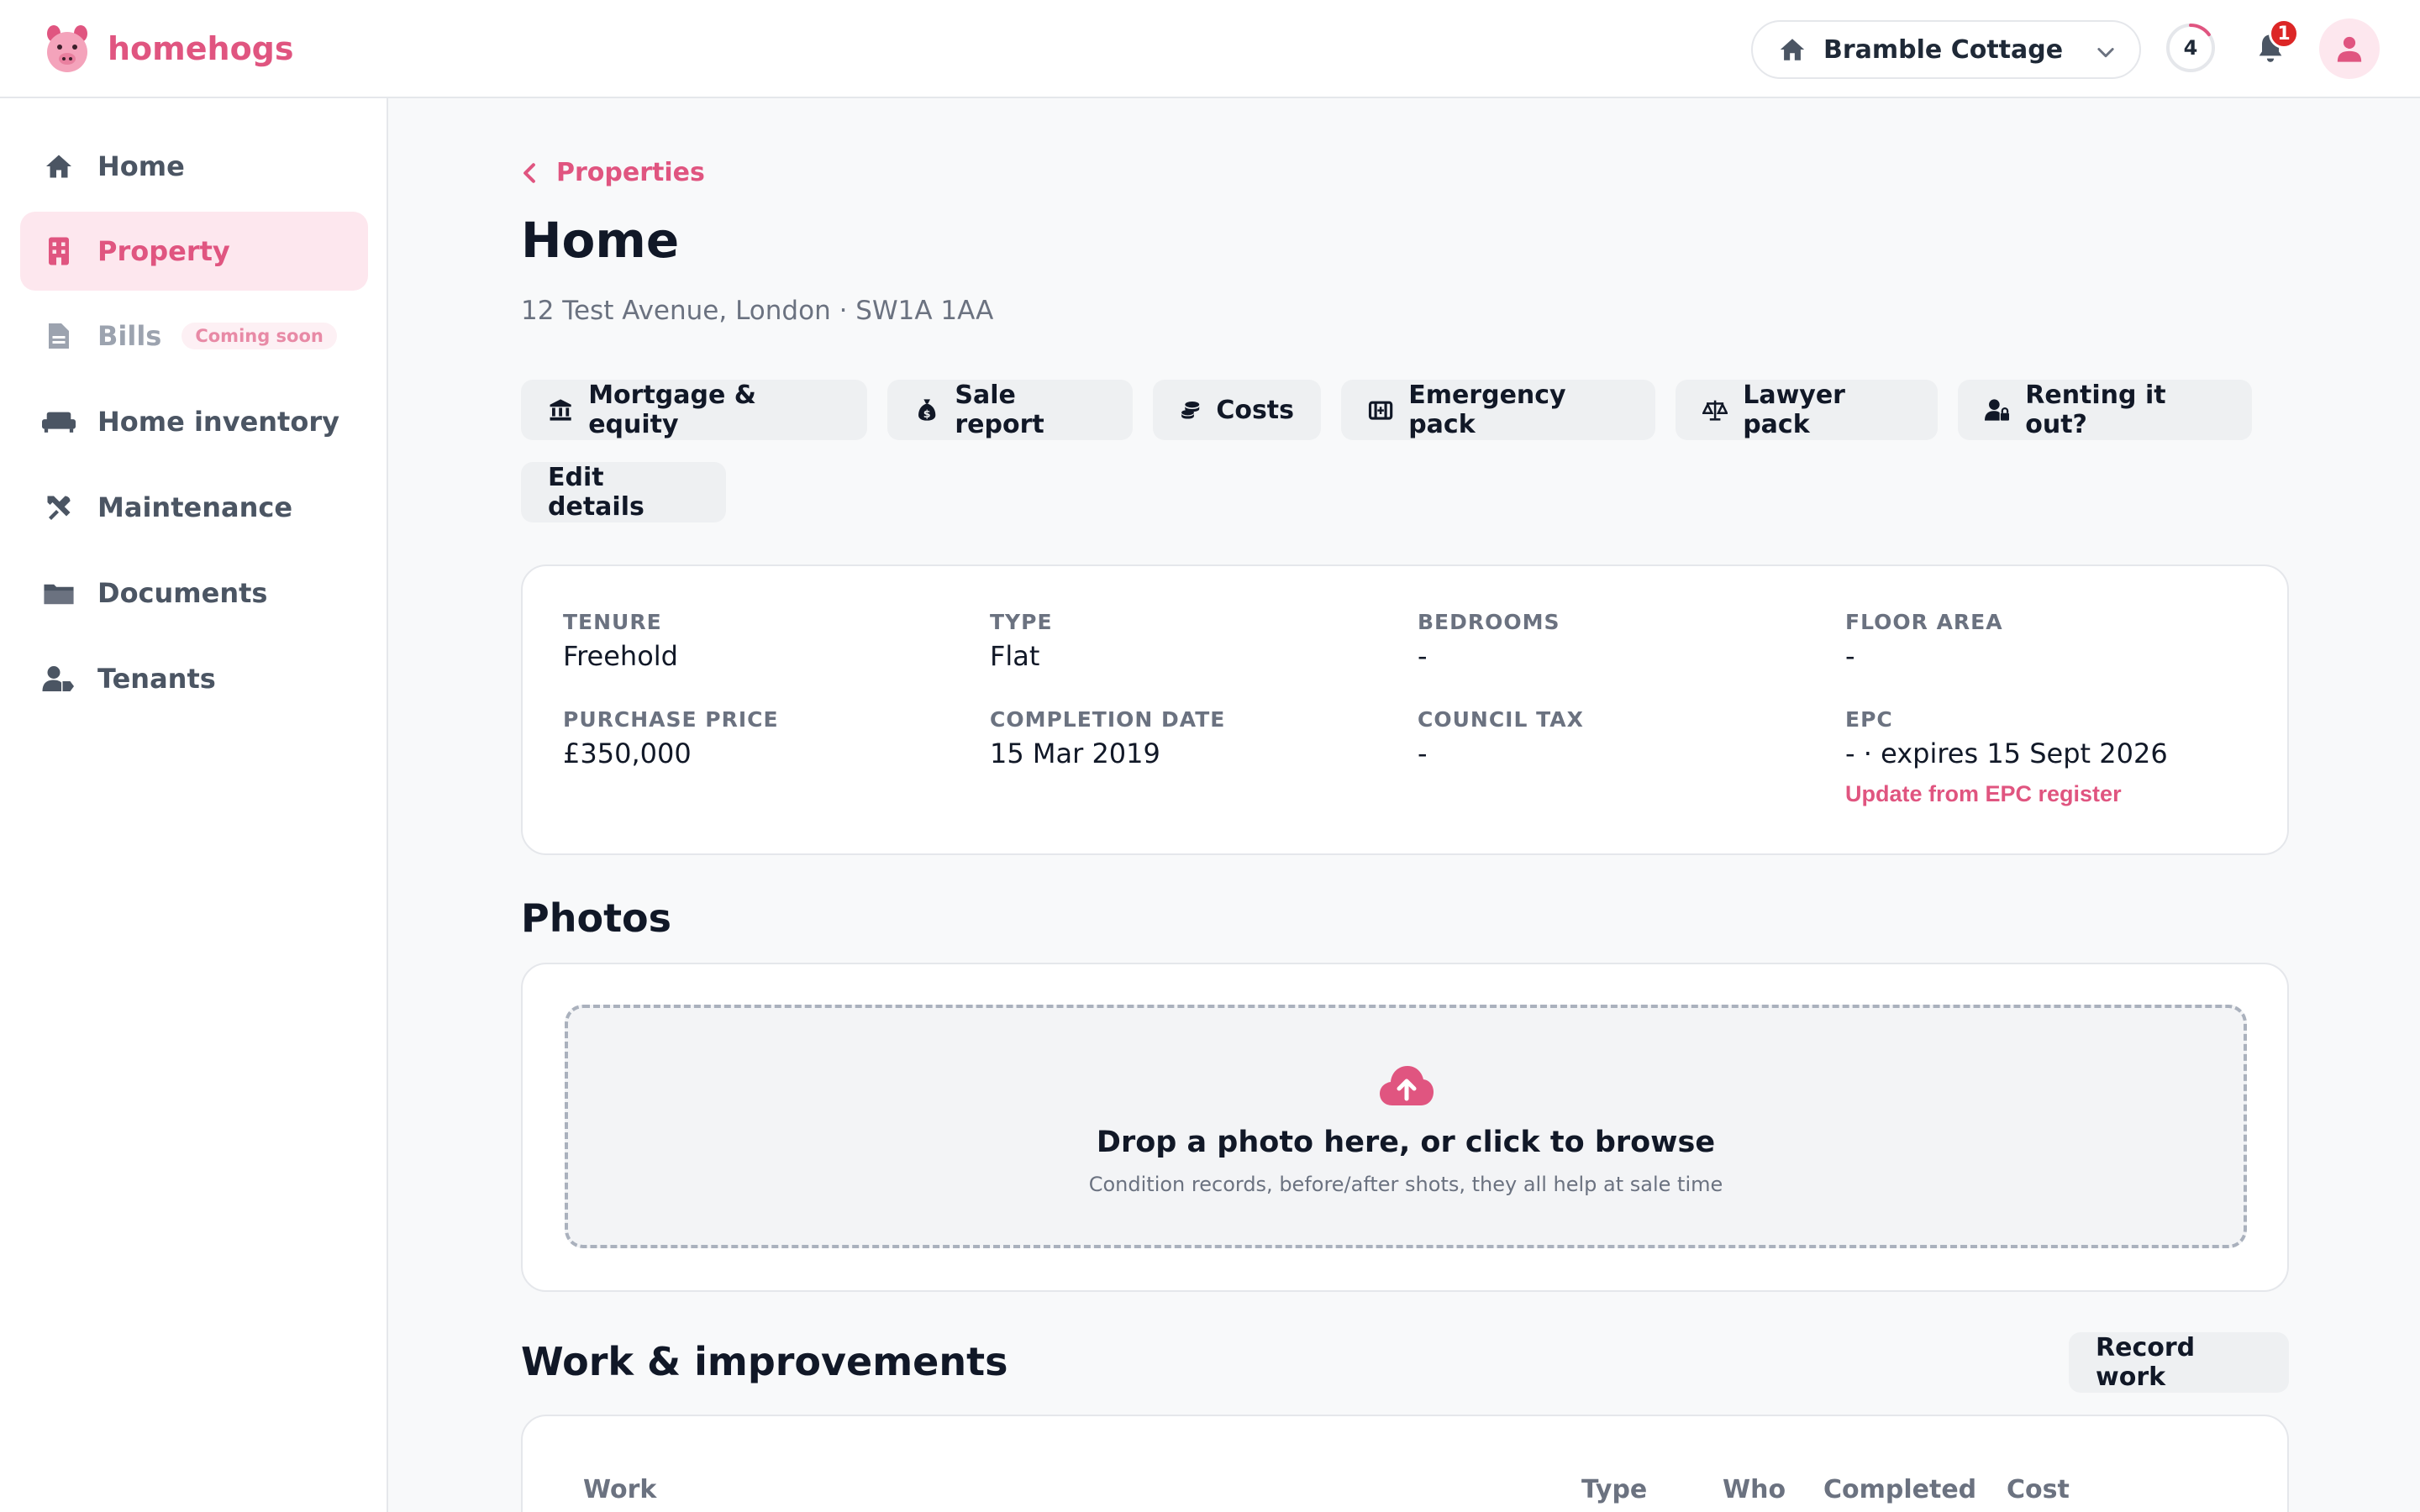  I want to click on tools-icon, so click(59, 508).